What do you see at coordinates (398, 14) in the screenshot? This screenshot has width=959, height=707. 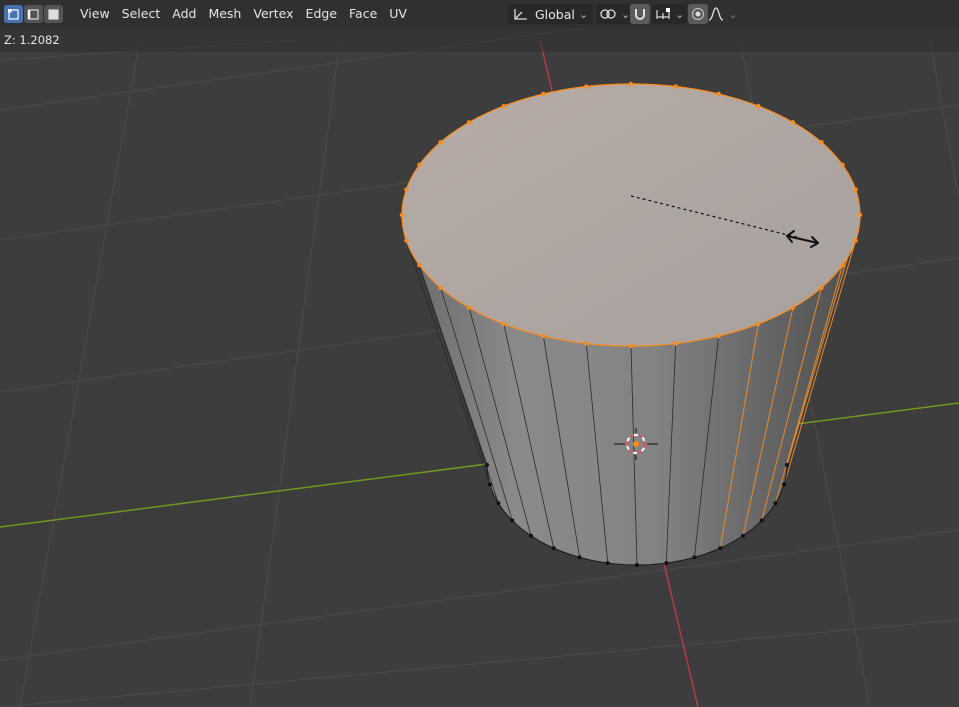 I see `menu-uv: UV` at bounding box center [398, 14].